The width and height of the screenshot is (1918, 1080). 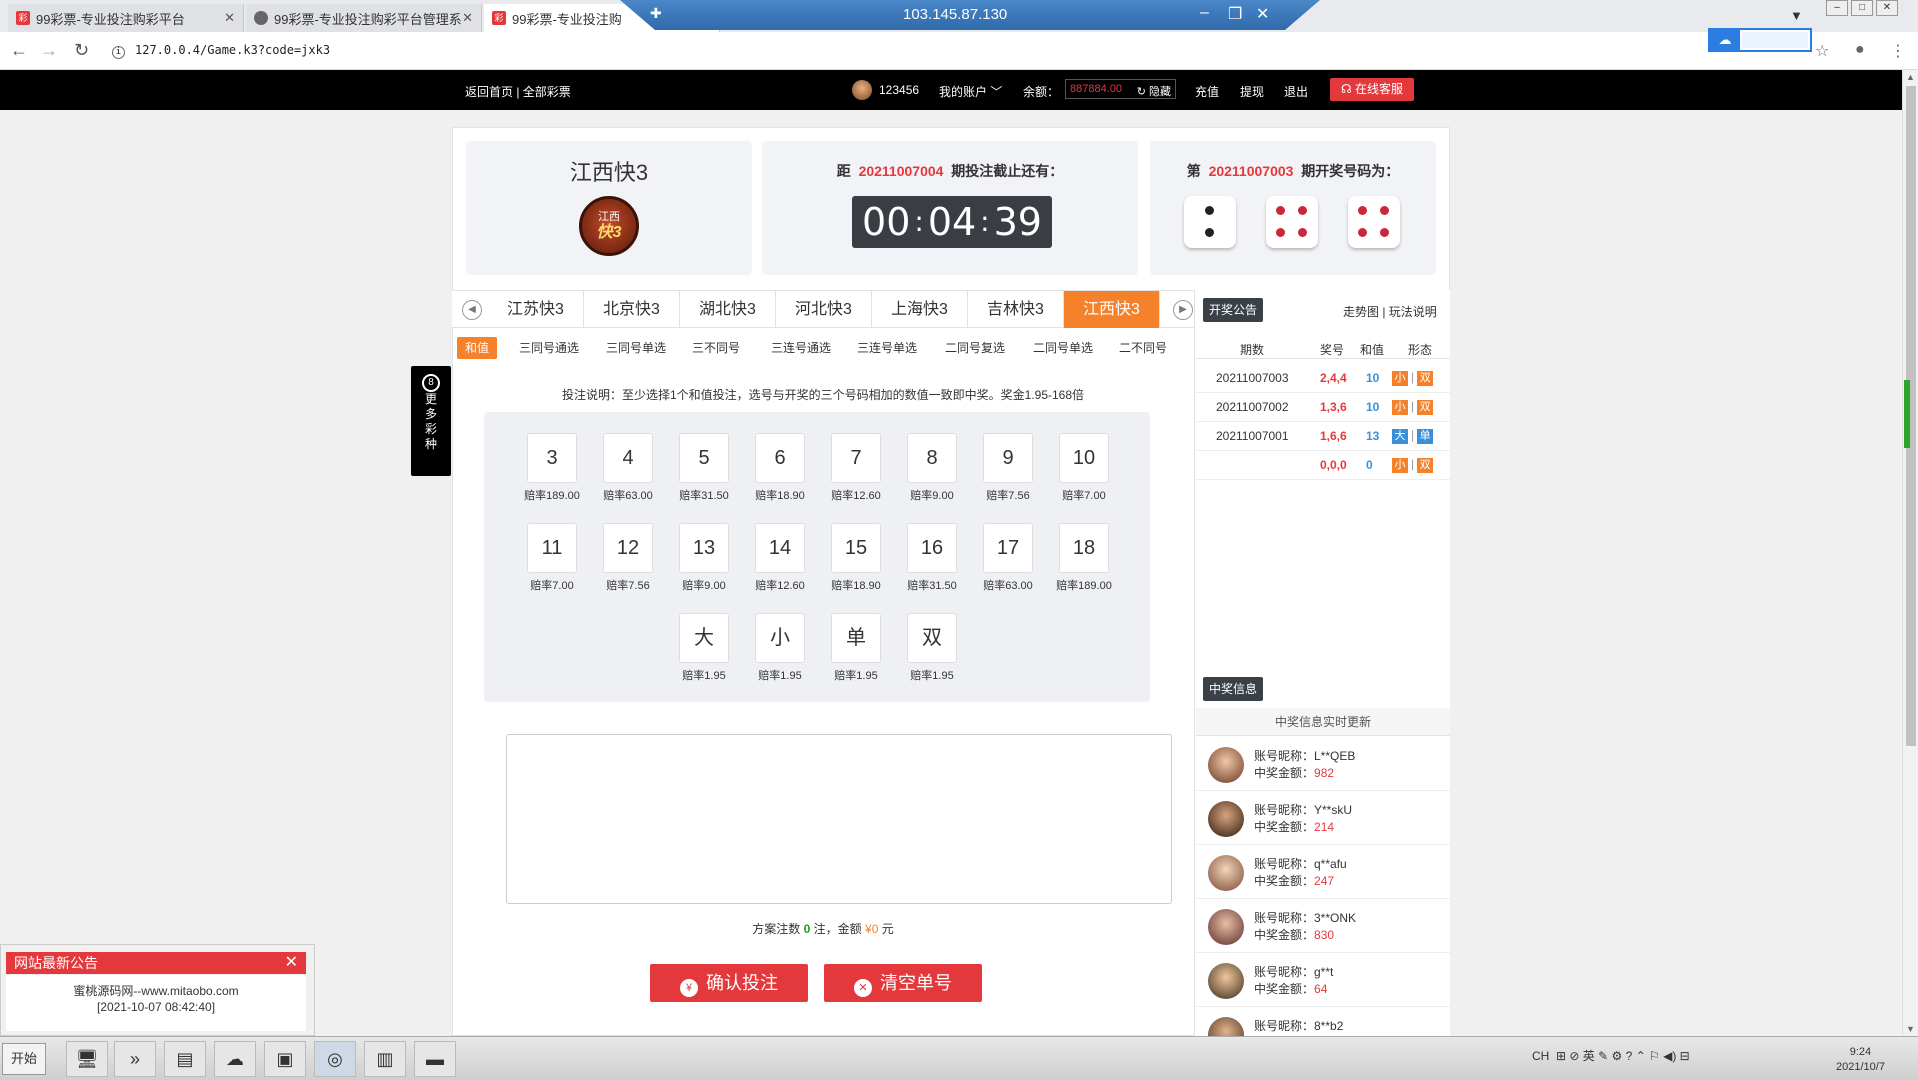 I want to click on trend-rules-links: 走势图 | 玩法说明, so click(x=1390, y=311).